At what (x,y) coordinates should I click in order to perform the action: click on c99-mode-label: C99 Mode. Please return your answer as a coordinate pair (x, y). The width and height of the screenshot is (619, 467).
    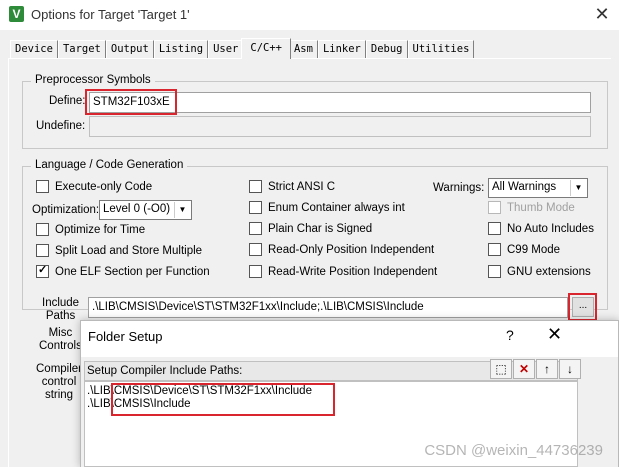
    Looking at the image, I should click on (534, 249).